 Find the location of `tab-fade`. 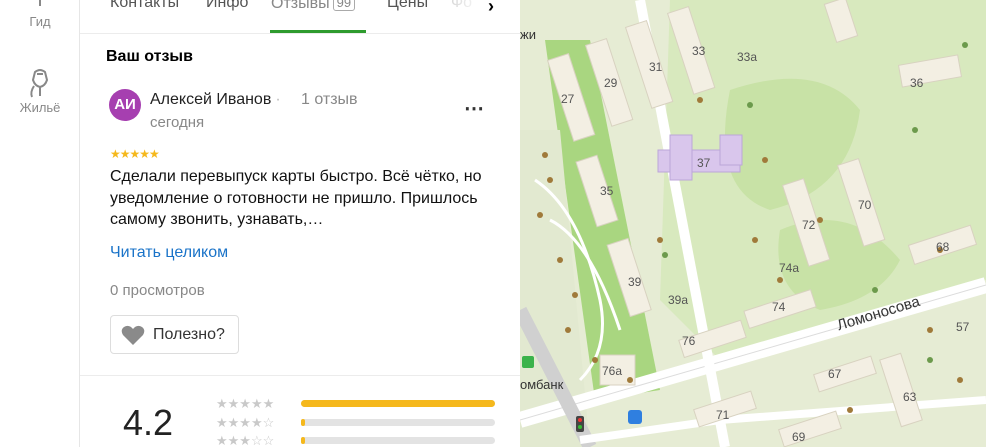

tab-fade is located at coordinates (462, 15).